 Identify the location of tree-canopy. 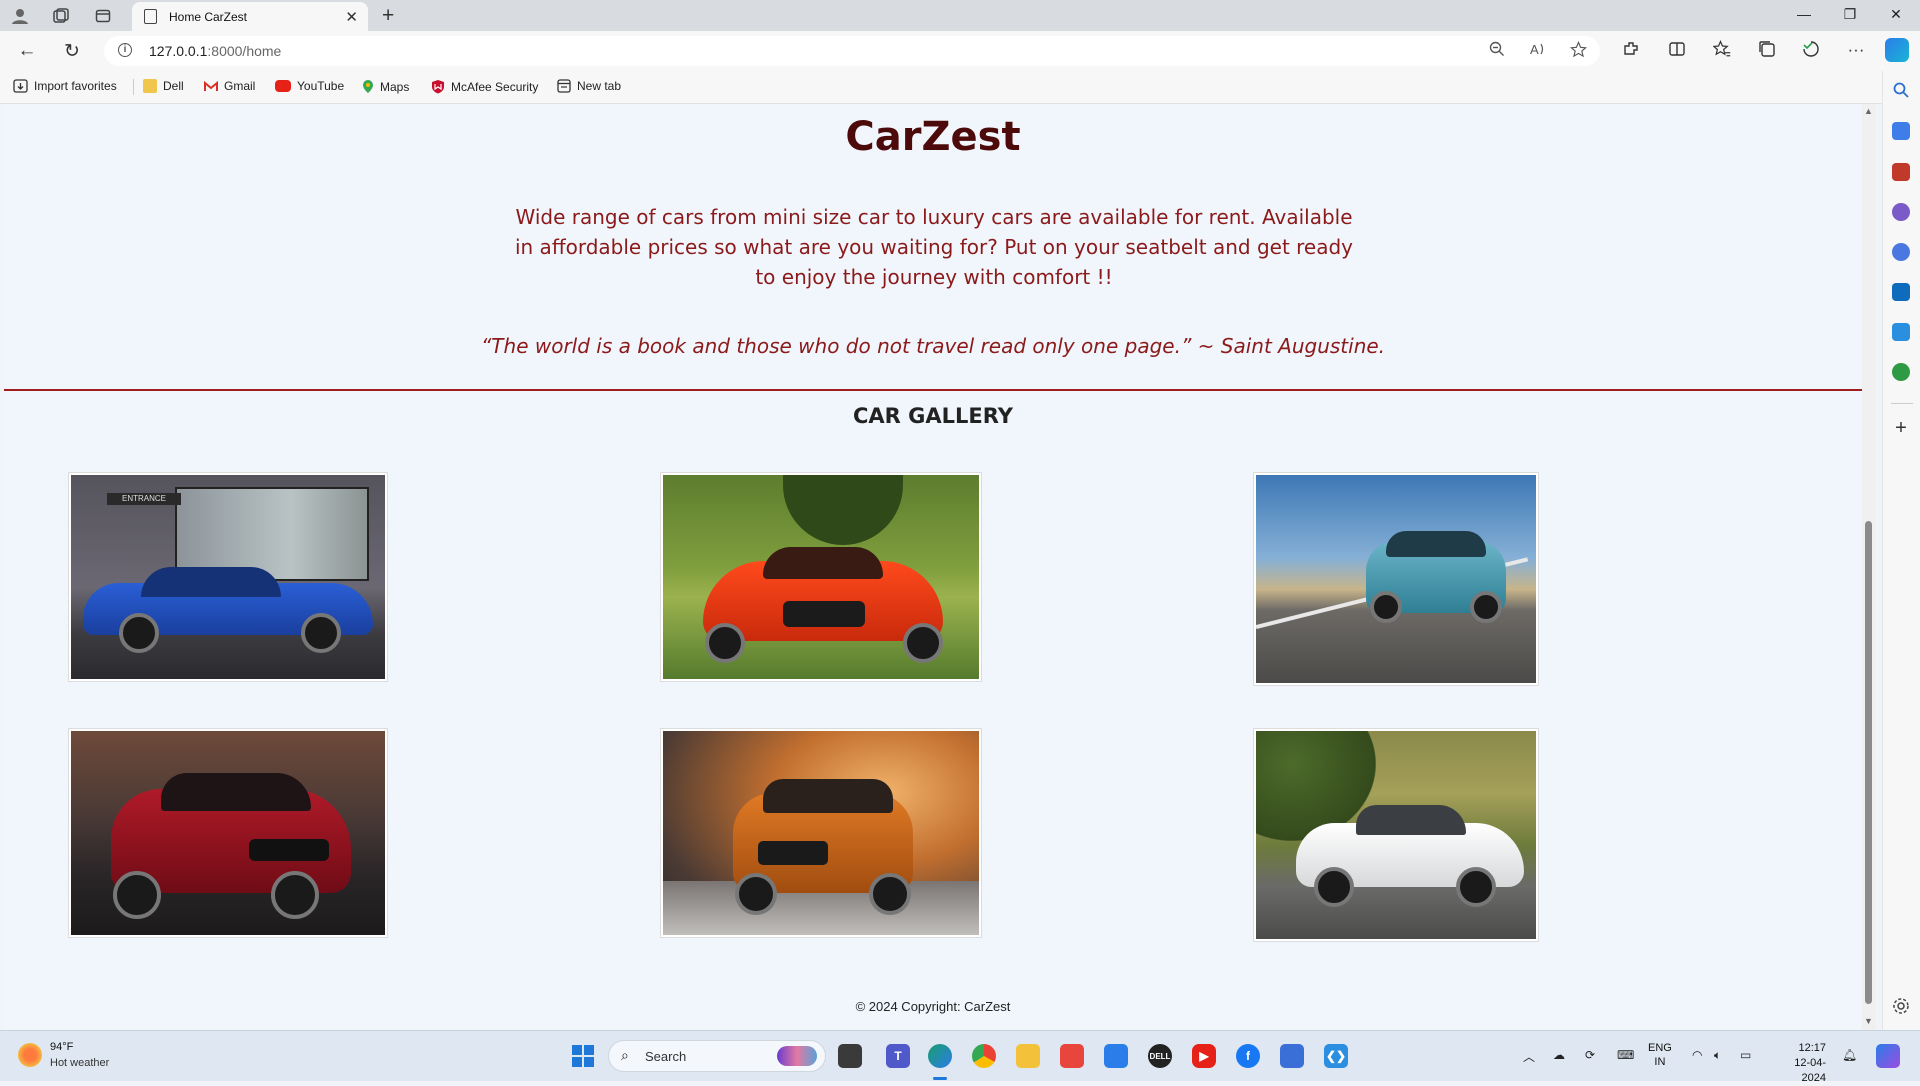
(843, 510).